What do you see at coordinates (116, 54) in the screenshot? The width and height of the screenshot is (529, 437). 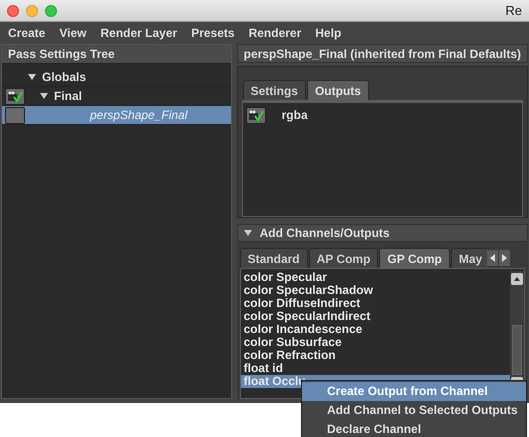 I see `panel-header: Pass Settings Tree` at bounding box center [116, 54].